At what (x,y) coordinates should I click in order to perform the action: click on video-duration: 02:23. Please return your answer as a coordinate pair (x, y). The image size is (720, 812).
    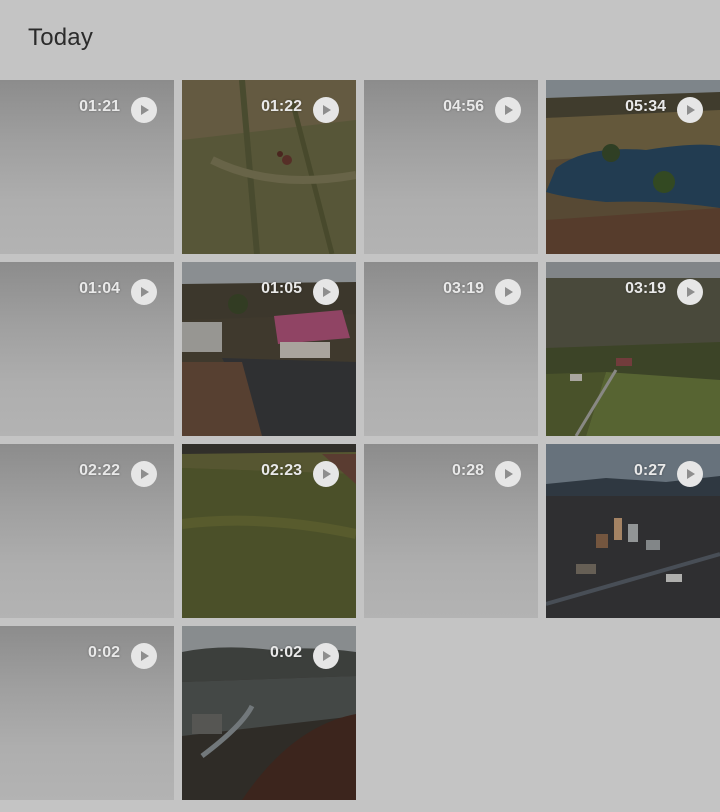
    Looking at the image, I should click on (281, 470).